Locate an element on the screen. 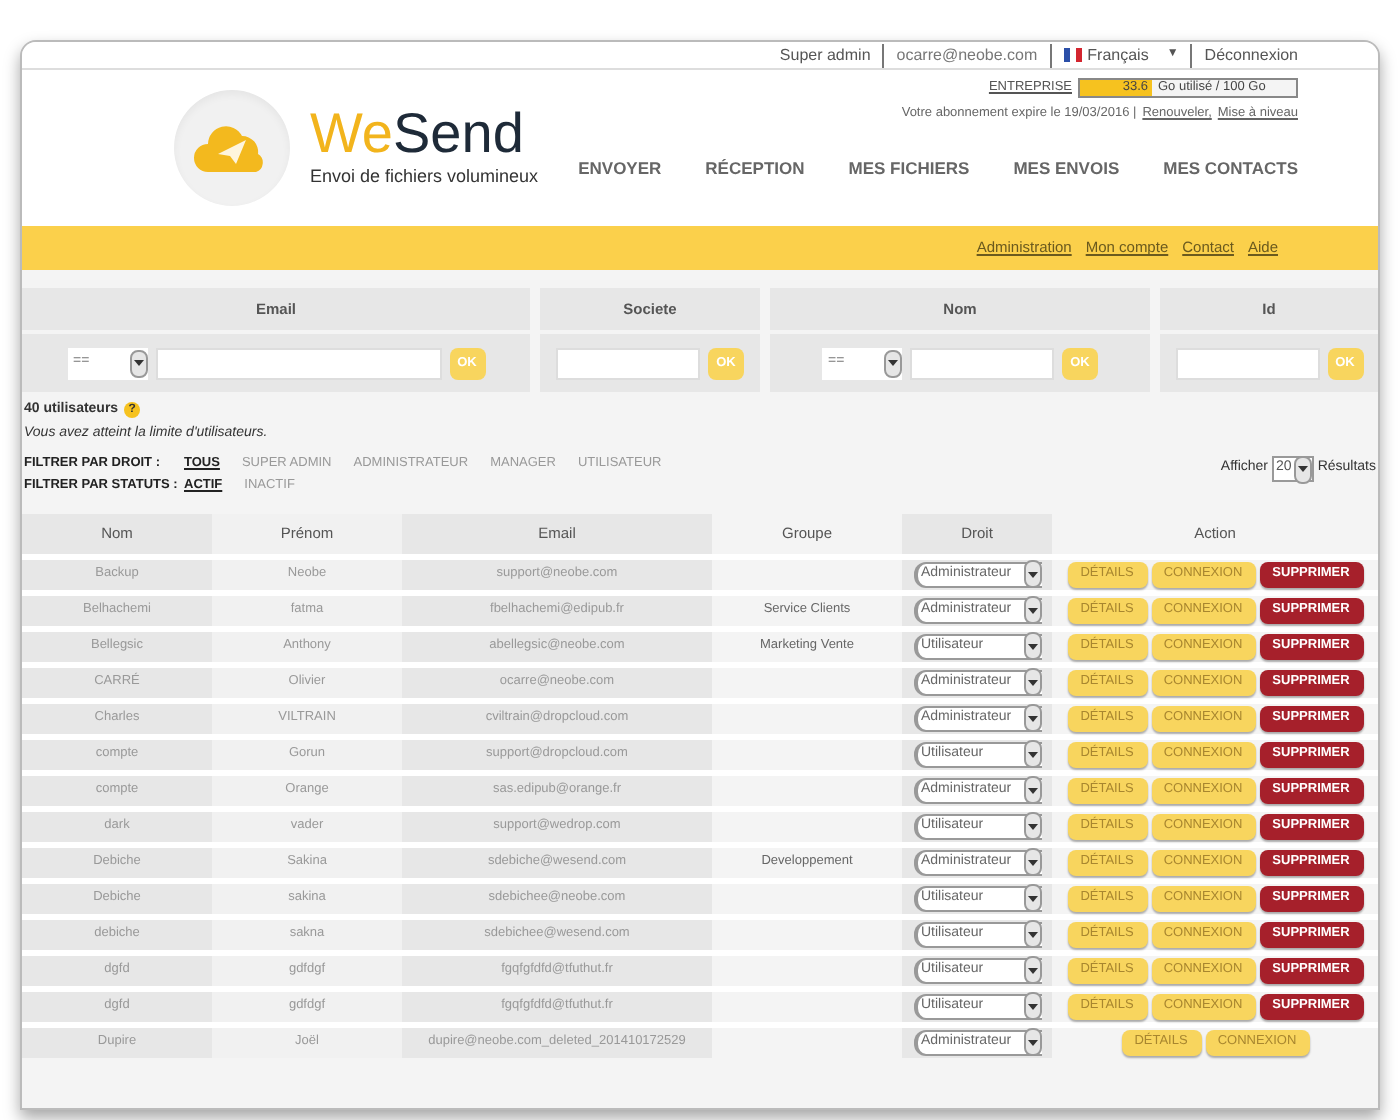 This screenshot has height=1120, width=1400. logout-link: Déconnexion is located at coordinates (1244, 55).